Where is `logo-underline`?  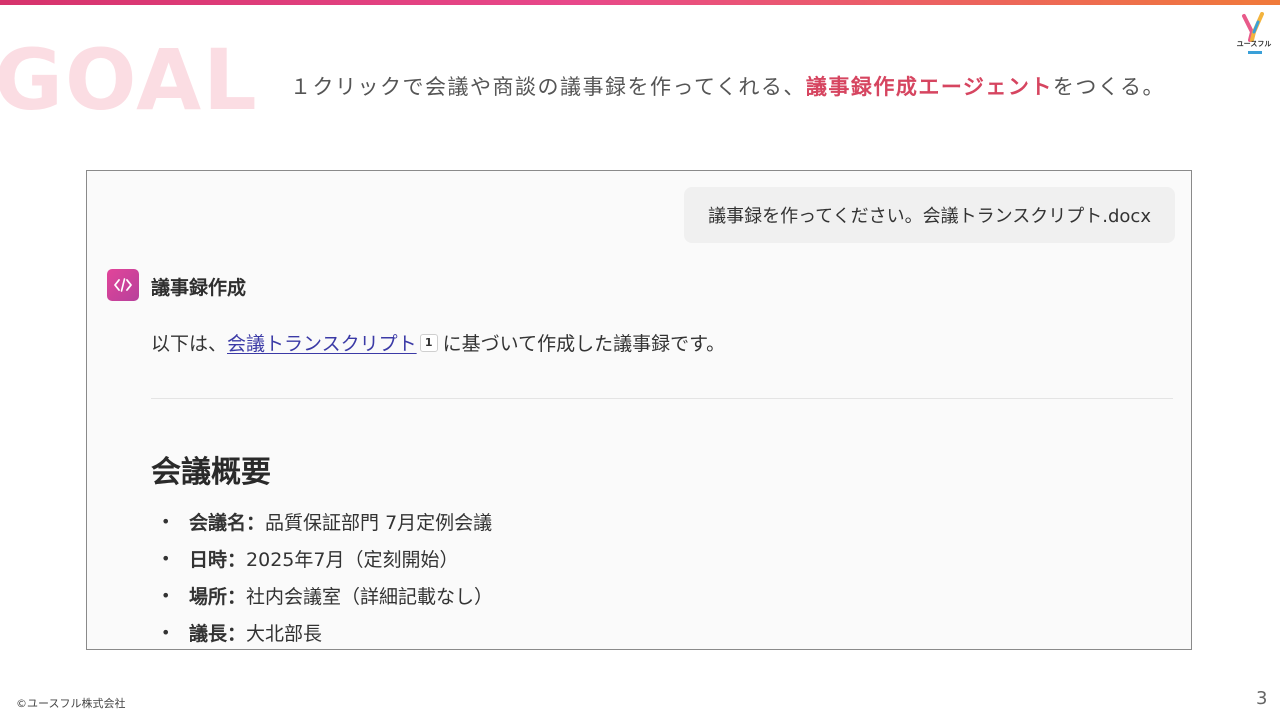
logo-underline is located at coordinates (1255, 52).